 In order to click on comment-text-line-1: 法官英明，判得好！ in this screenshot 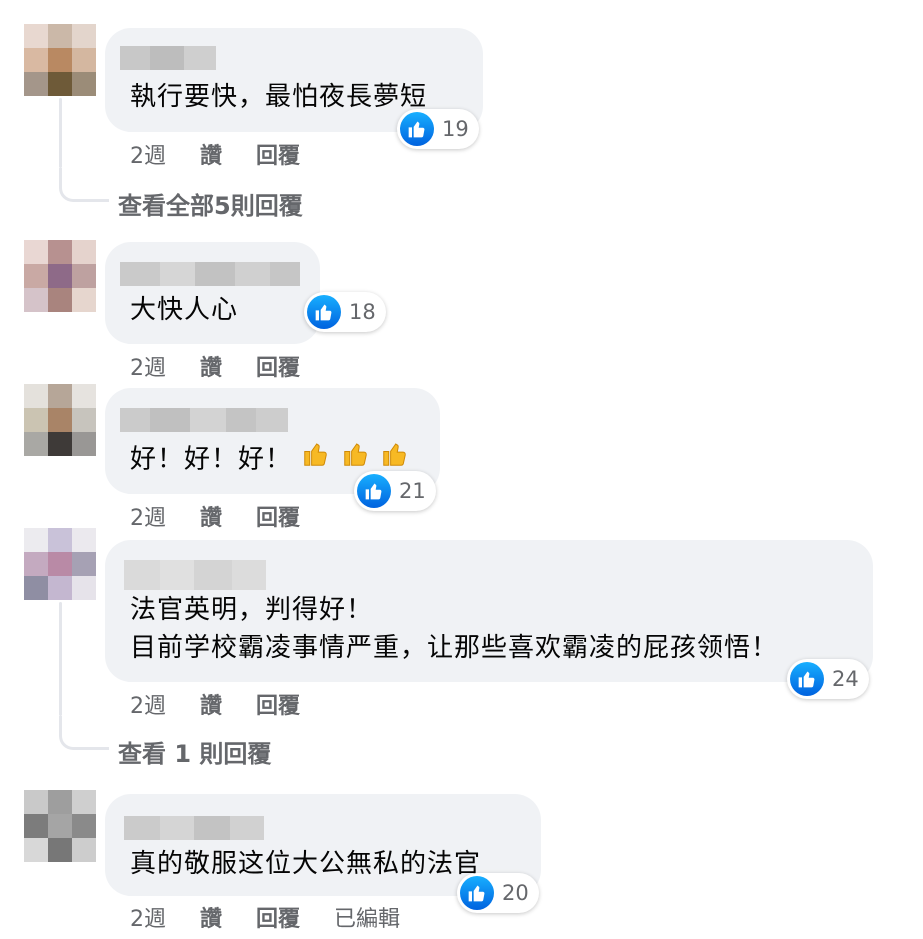, I will do `click(252, 610)`.